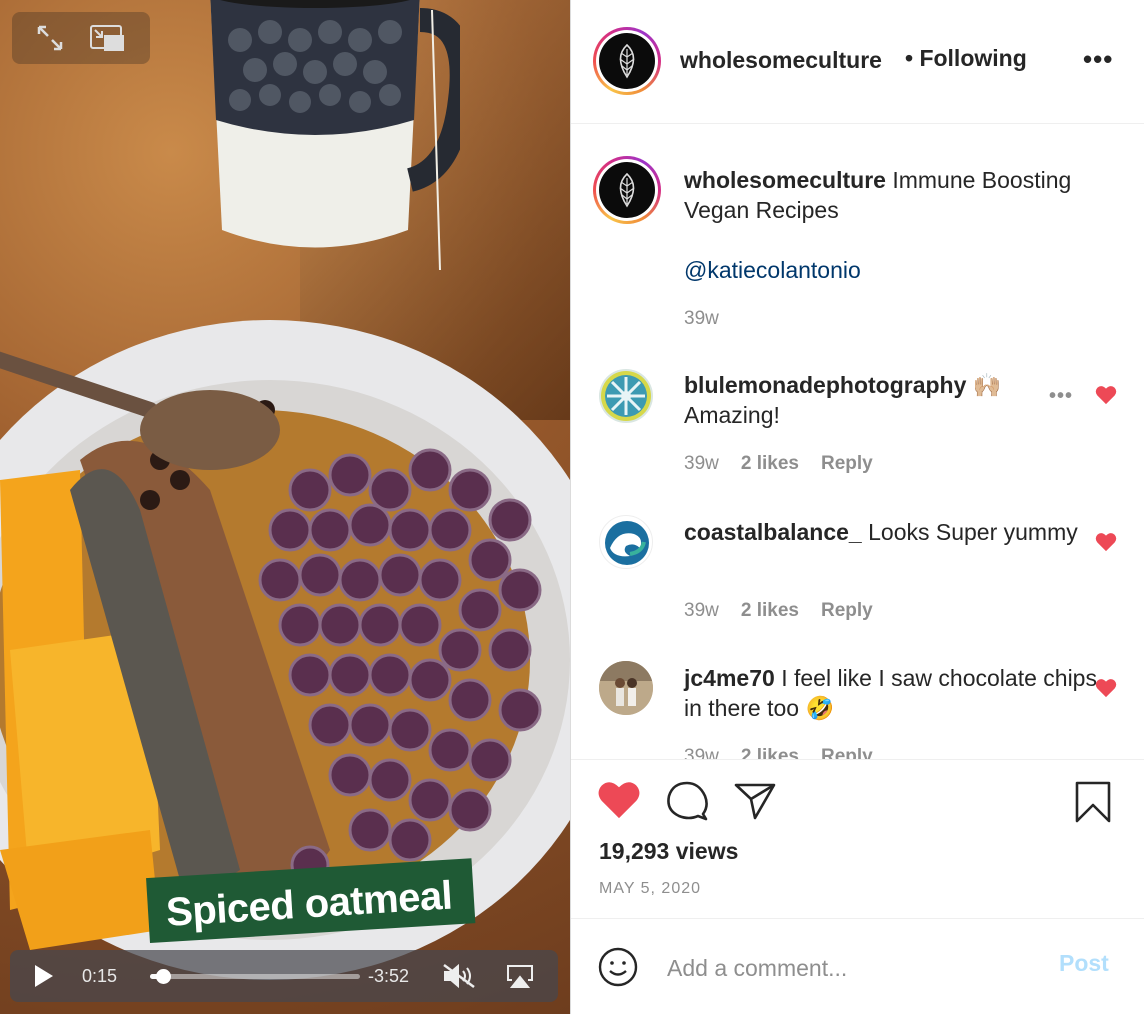 Image resolution: width=1144 pixels, height=1014 pixels. What do you see at coordinates (255, 976) in the screenshot?
I see `video-progress-bar` at bounding box center [255, 976].